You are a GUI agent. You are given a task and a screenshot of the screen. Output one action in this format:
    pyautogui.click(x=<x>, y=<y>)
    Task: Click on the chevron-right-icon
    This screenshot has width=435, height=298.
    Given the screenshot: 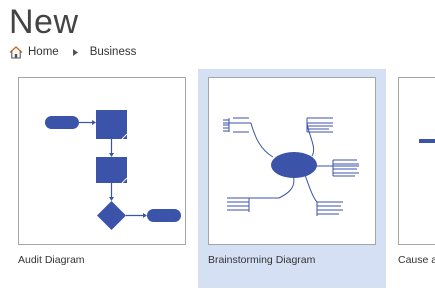 What is the action you would take?
    pyautogui.click(x=75, y=52)
    